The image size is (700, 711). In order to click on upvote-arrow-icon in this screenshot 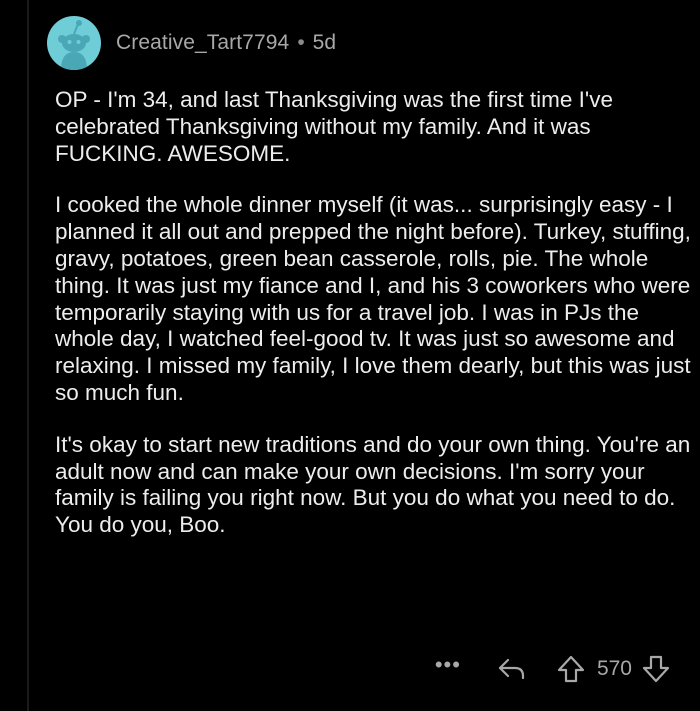, I will do `click(571, 669)`.